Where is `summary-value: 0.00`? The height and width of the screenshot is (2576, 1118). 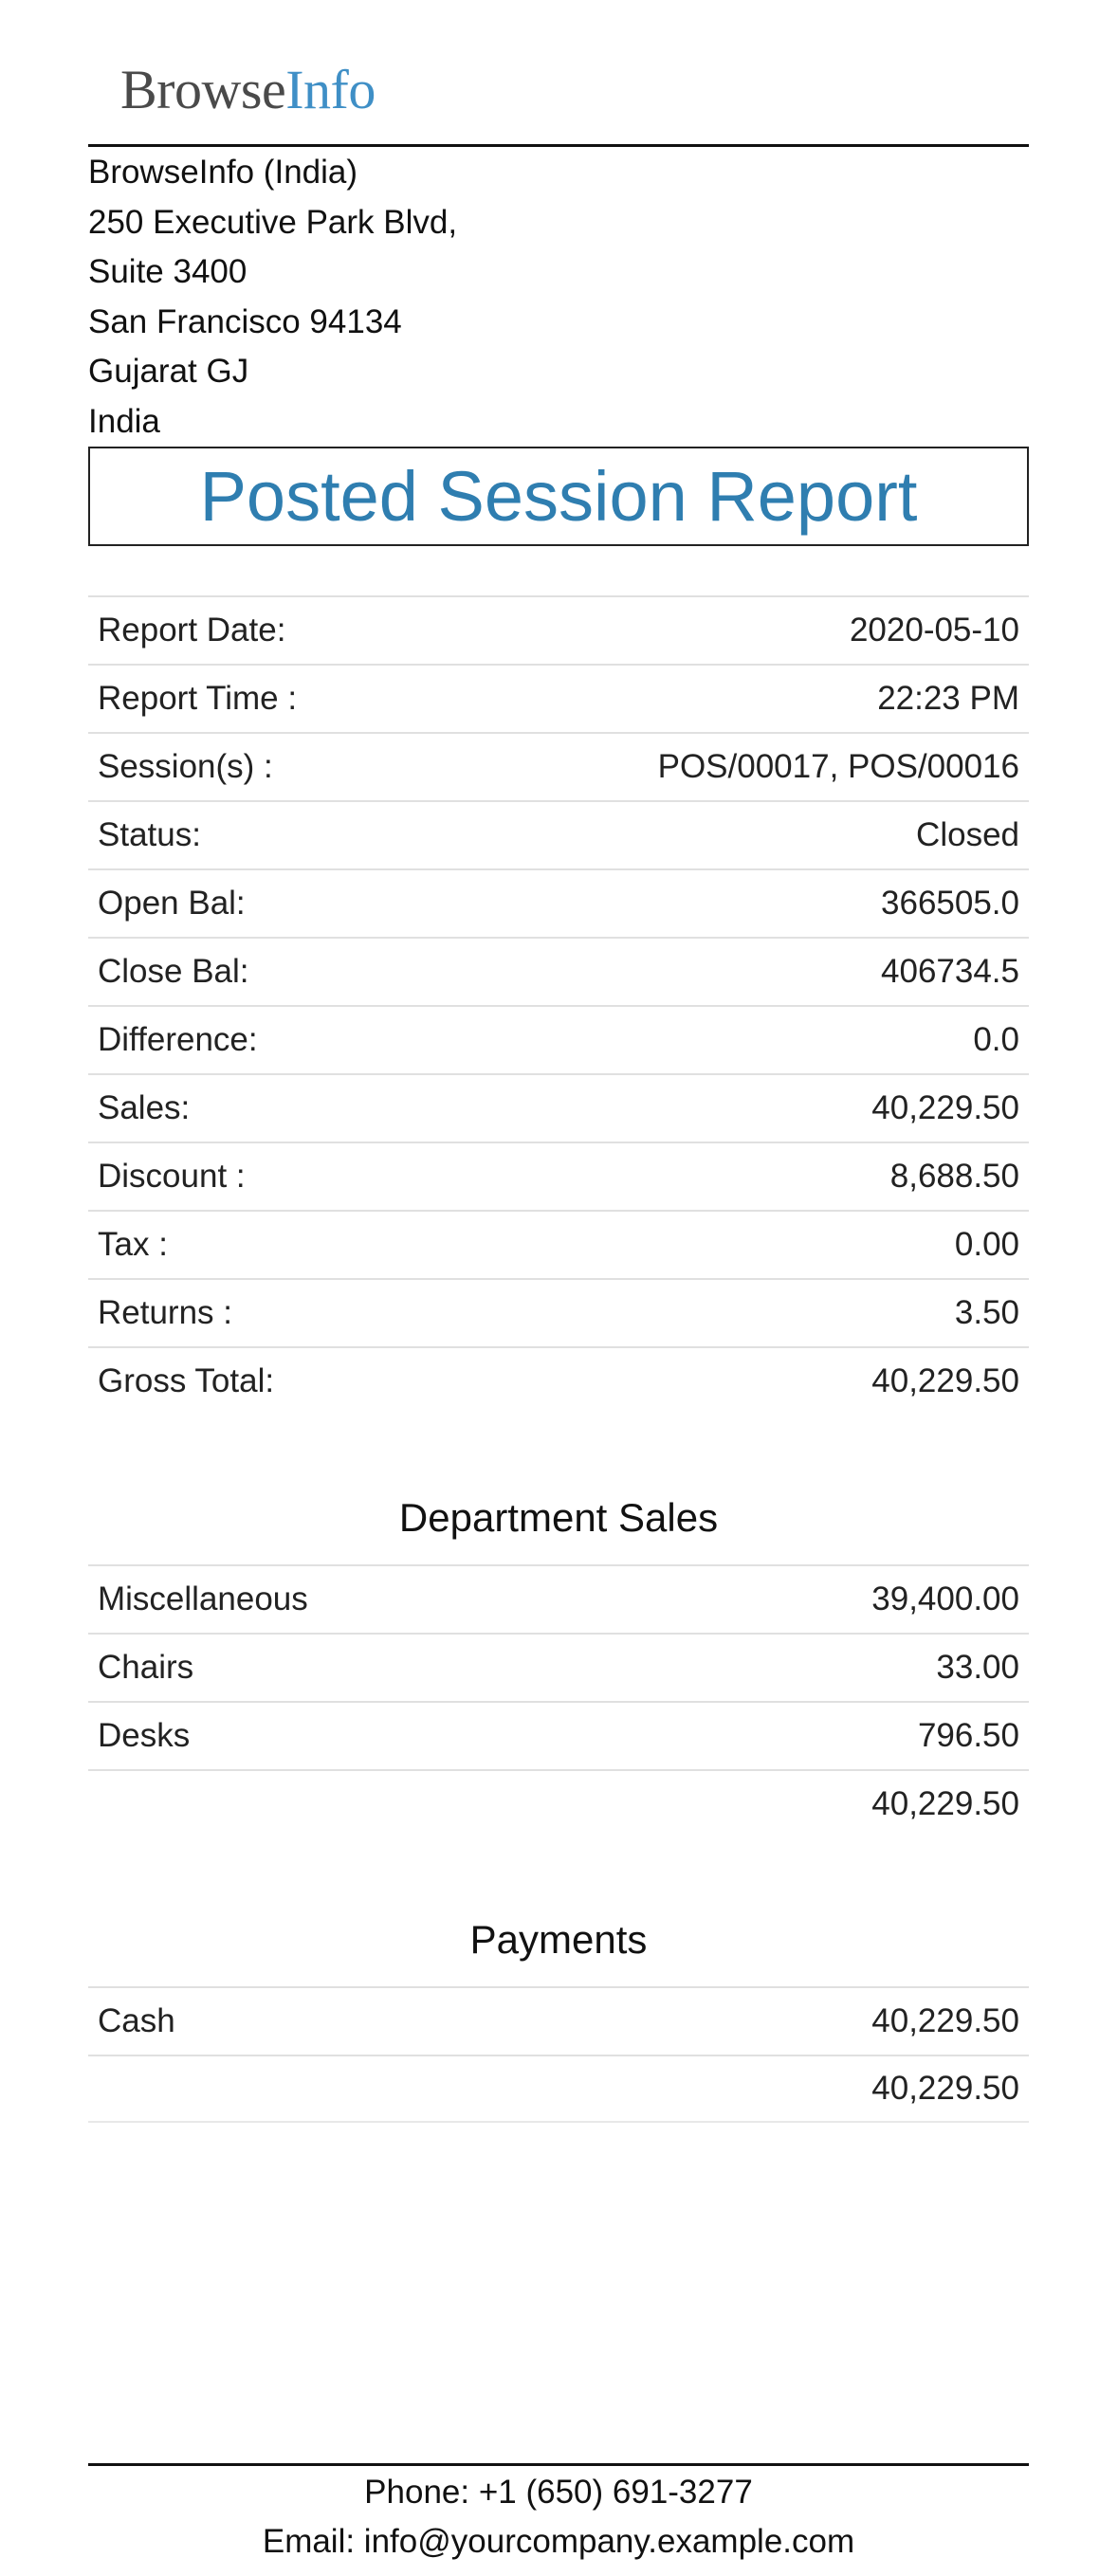
summary-value: 0.00 is located at coordinates (987, 1244).